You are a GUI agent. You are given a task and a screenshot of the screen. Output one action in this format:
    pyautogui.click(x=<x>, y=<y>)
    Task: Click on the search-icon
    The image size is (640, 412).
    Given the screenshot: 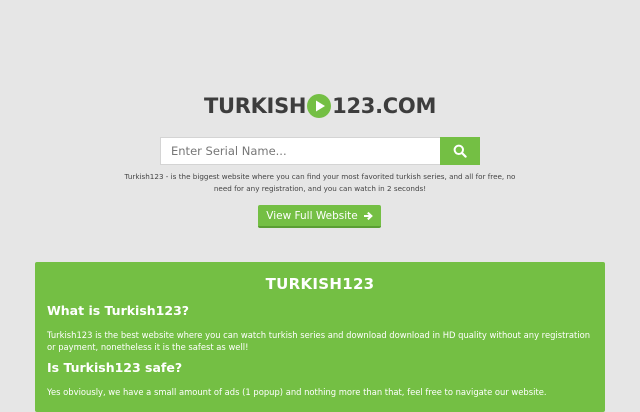 What is the action you would take?
    pyautogui.click(x=460, y=151)
    